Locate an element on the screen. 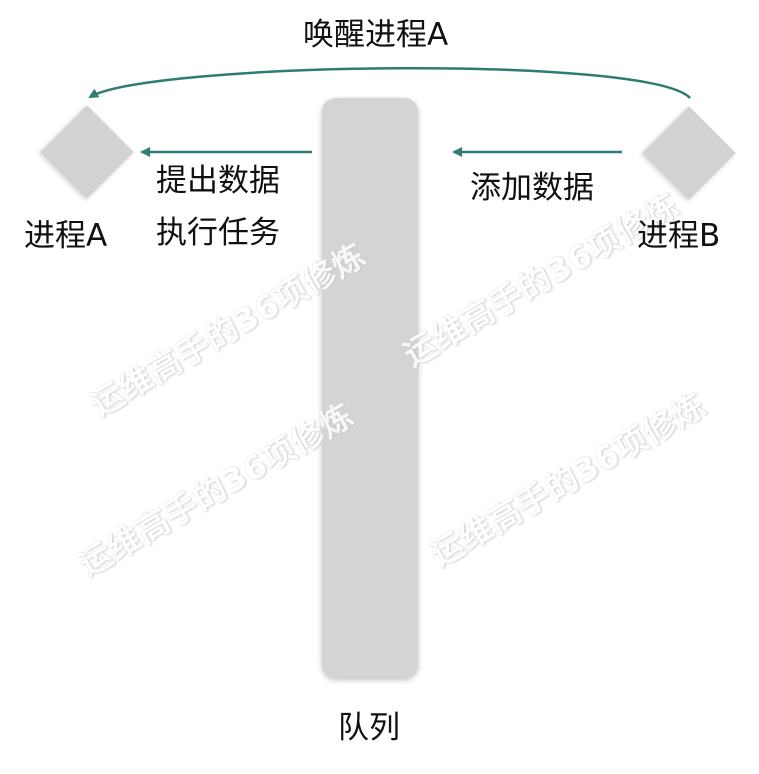 This screenshot has width=759, height=774. fetch-label-line1: 提出数据 is located at coordinates (218, 181).